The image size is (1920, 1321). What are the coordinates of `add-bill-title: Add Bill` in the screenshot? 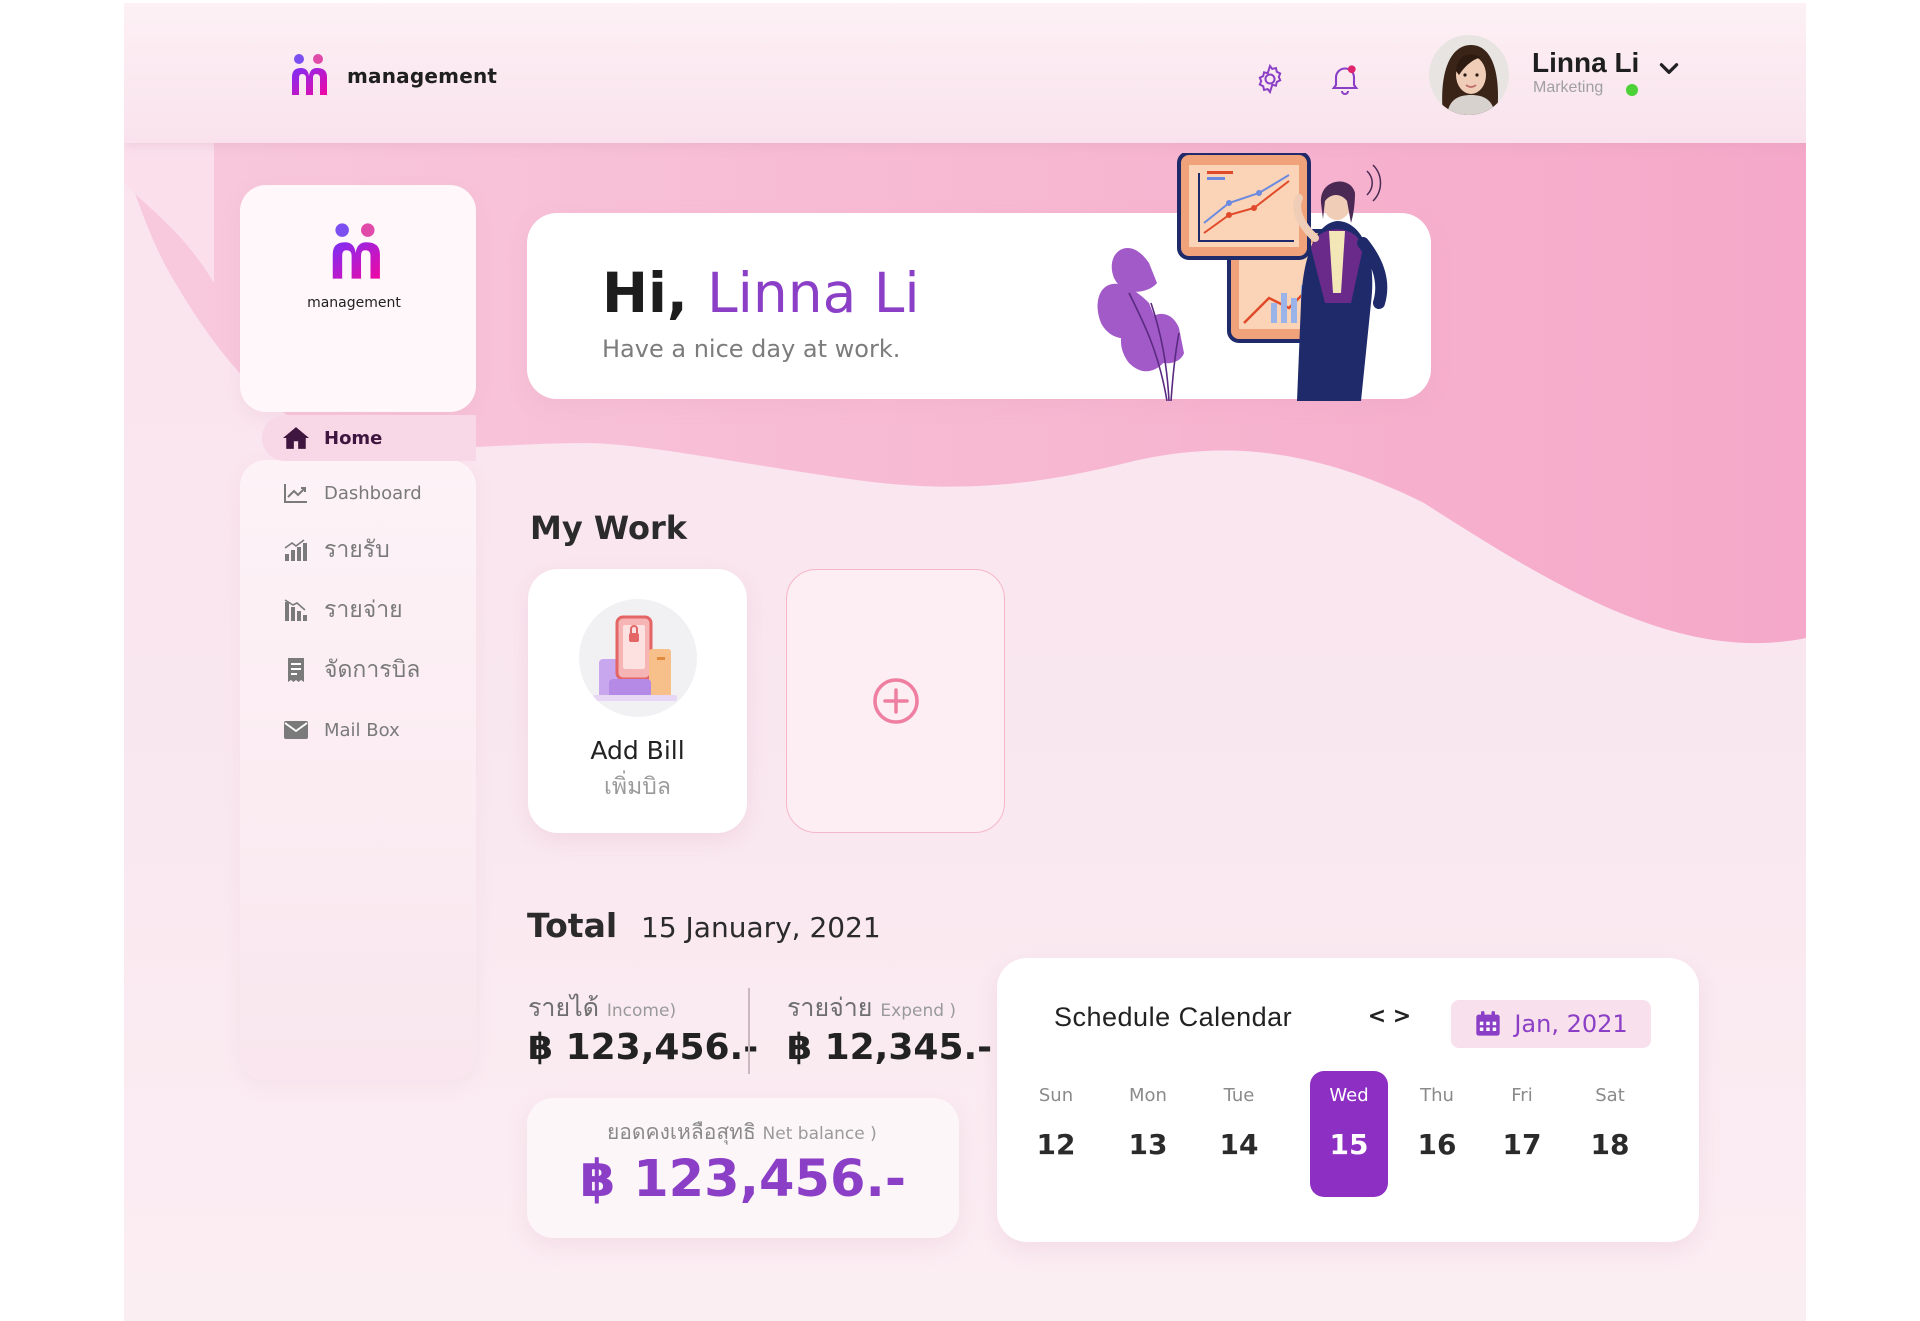 It's located at (637, 750).